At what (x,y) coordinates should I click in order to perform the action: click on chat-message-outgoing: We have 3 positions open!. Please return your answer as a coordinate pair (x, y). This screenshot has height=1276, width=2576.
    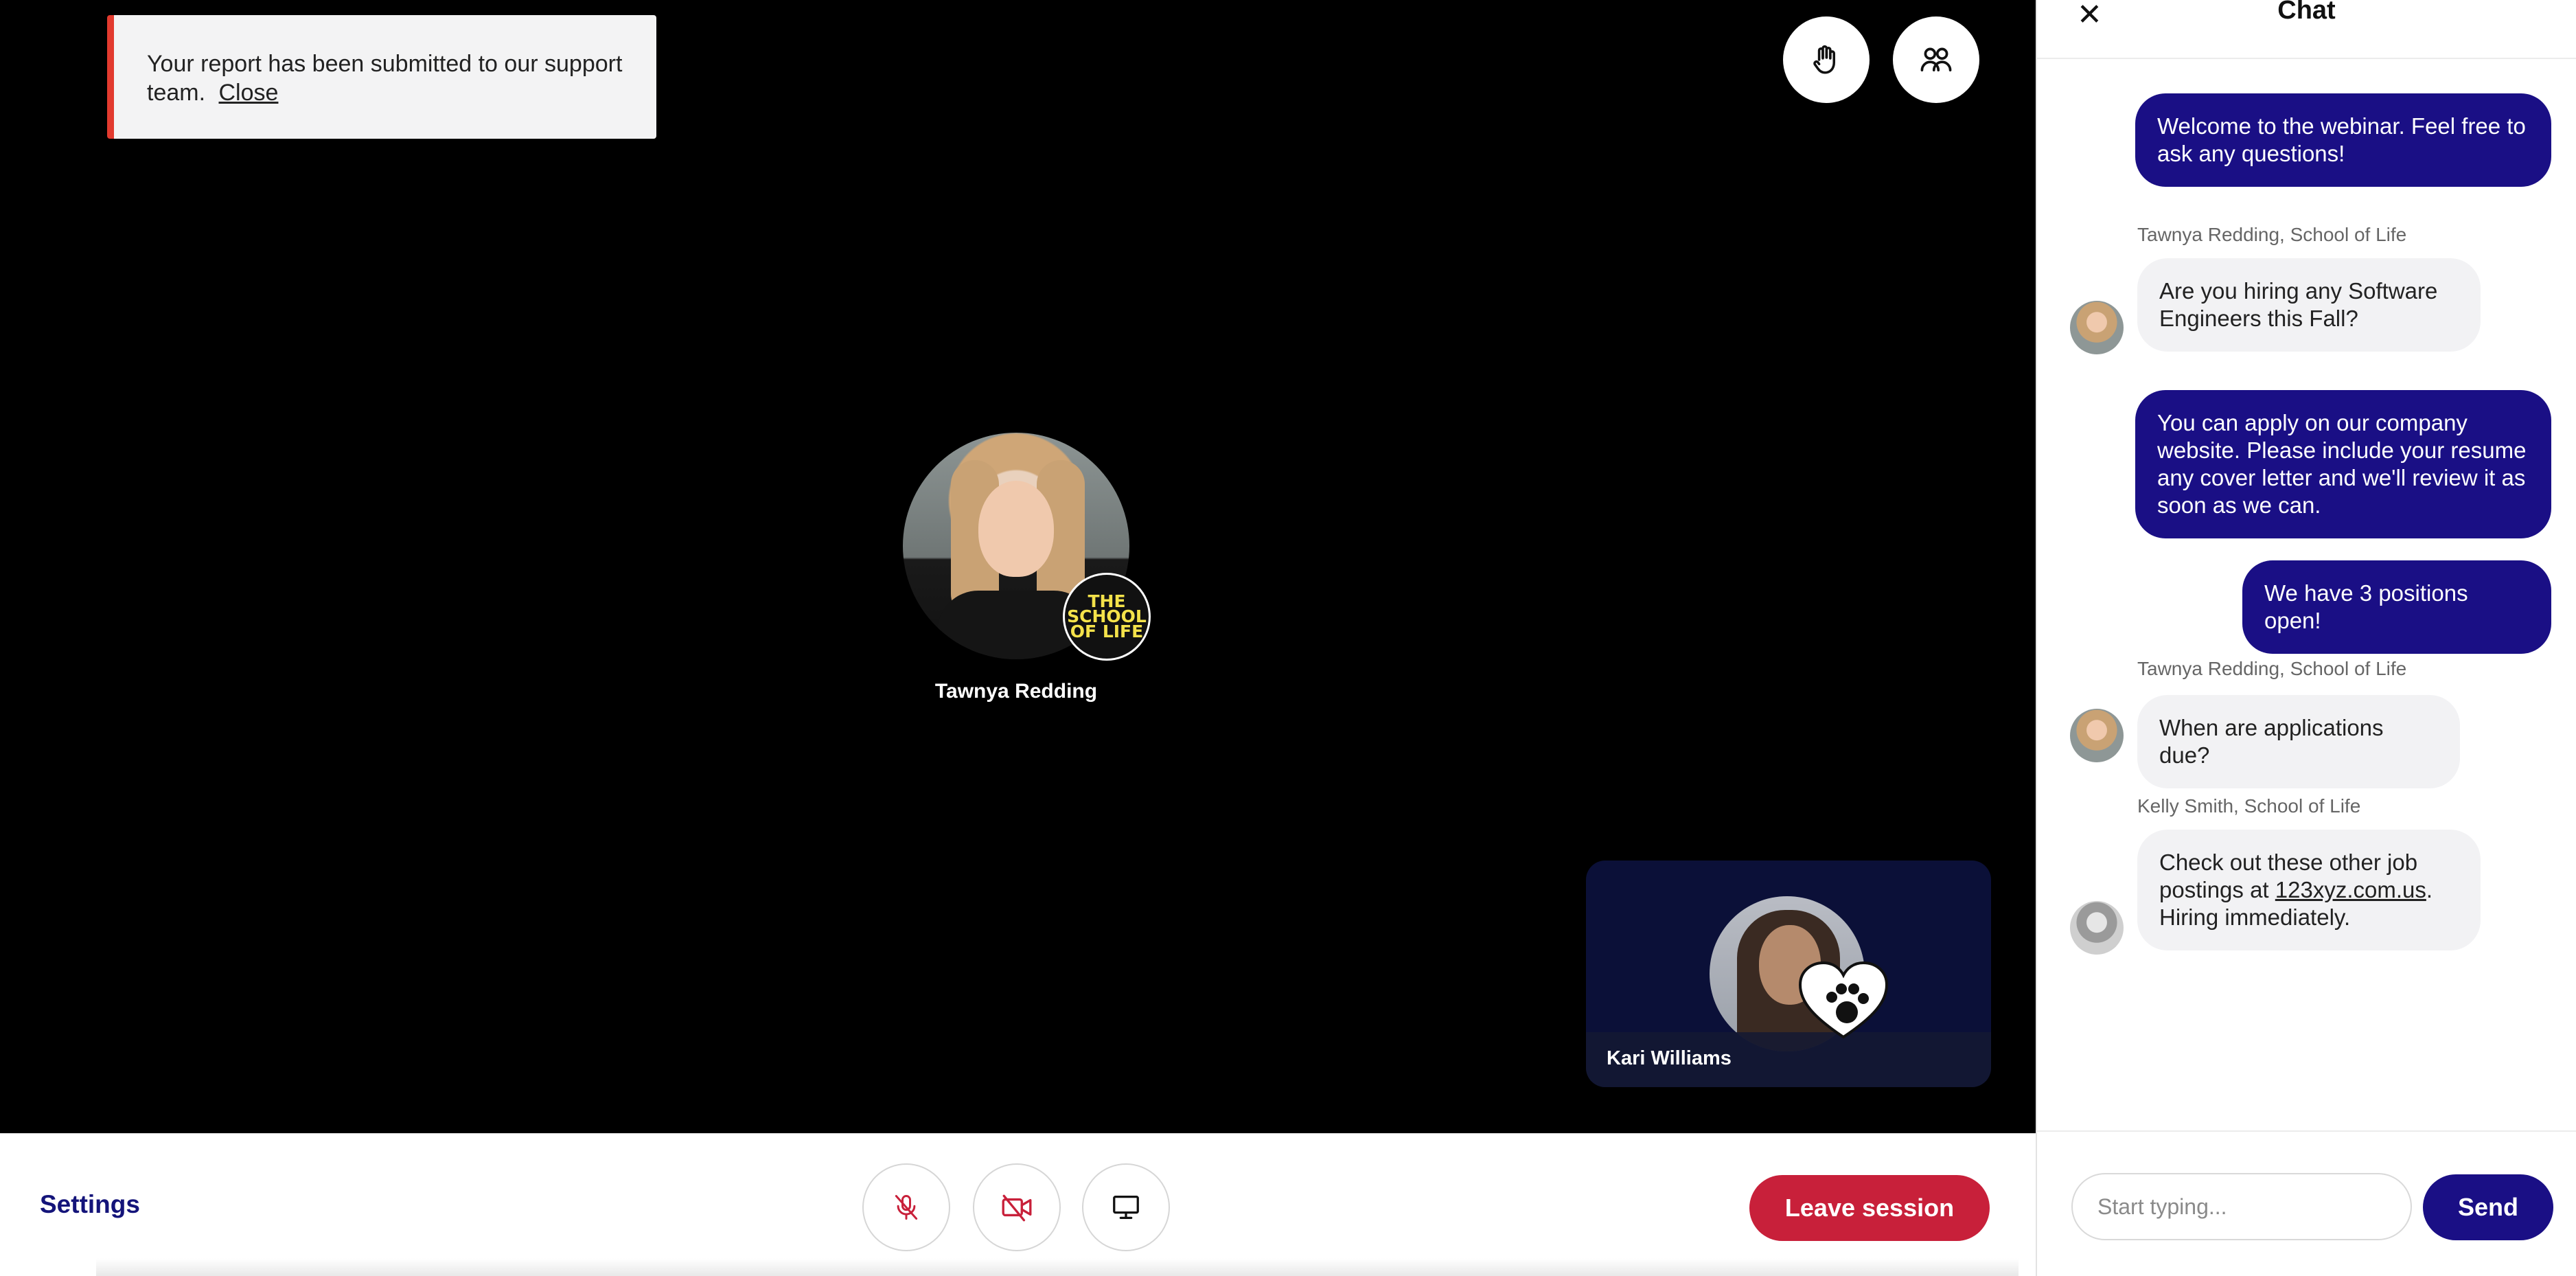
    Looking at the image, I should click on (2396, 607).